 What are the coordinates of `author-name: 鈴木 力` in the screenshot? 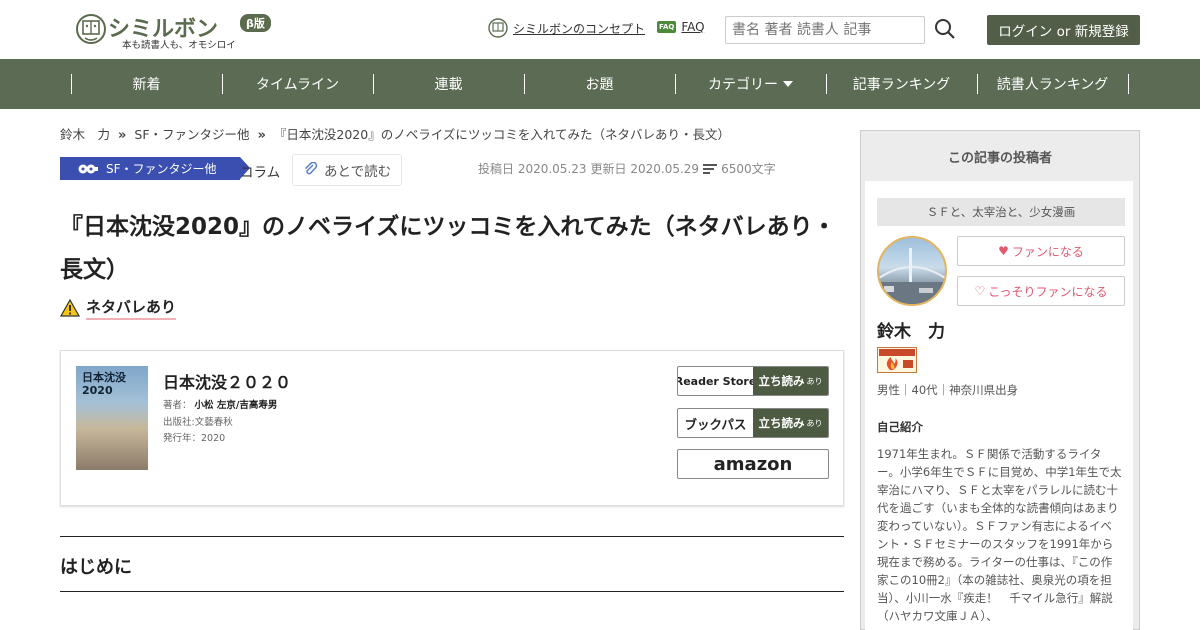 It's located at (911, 329).